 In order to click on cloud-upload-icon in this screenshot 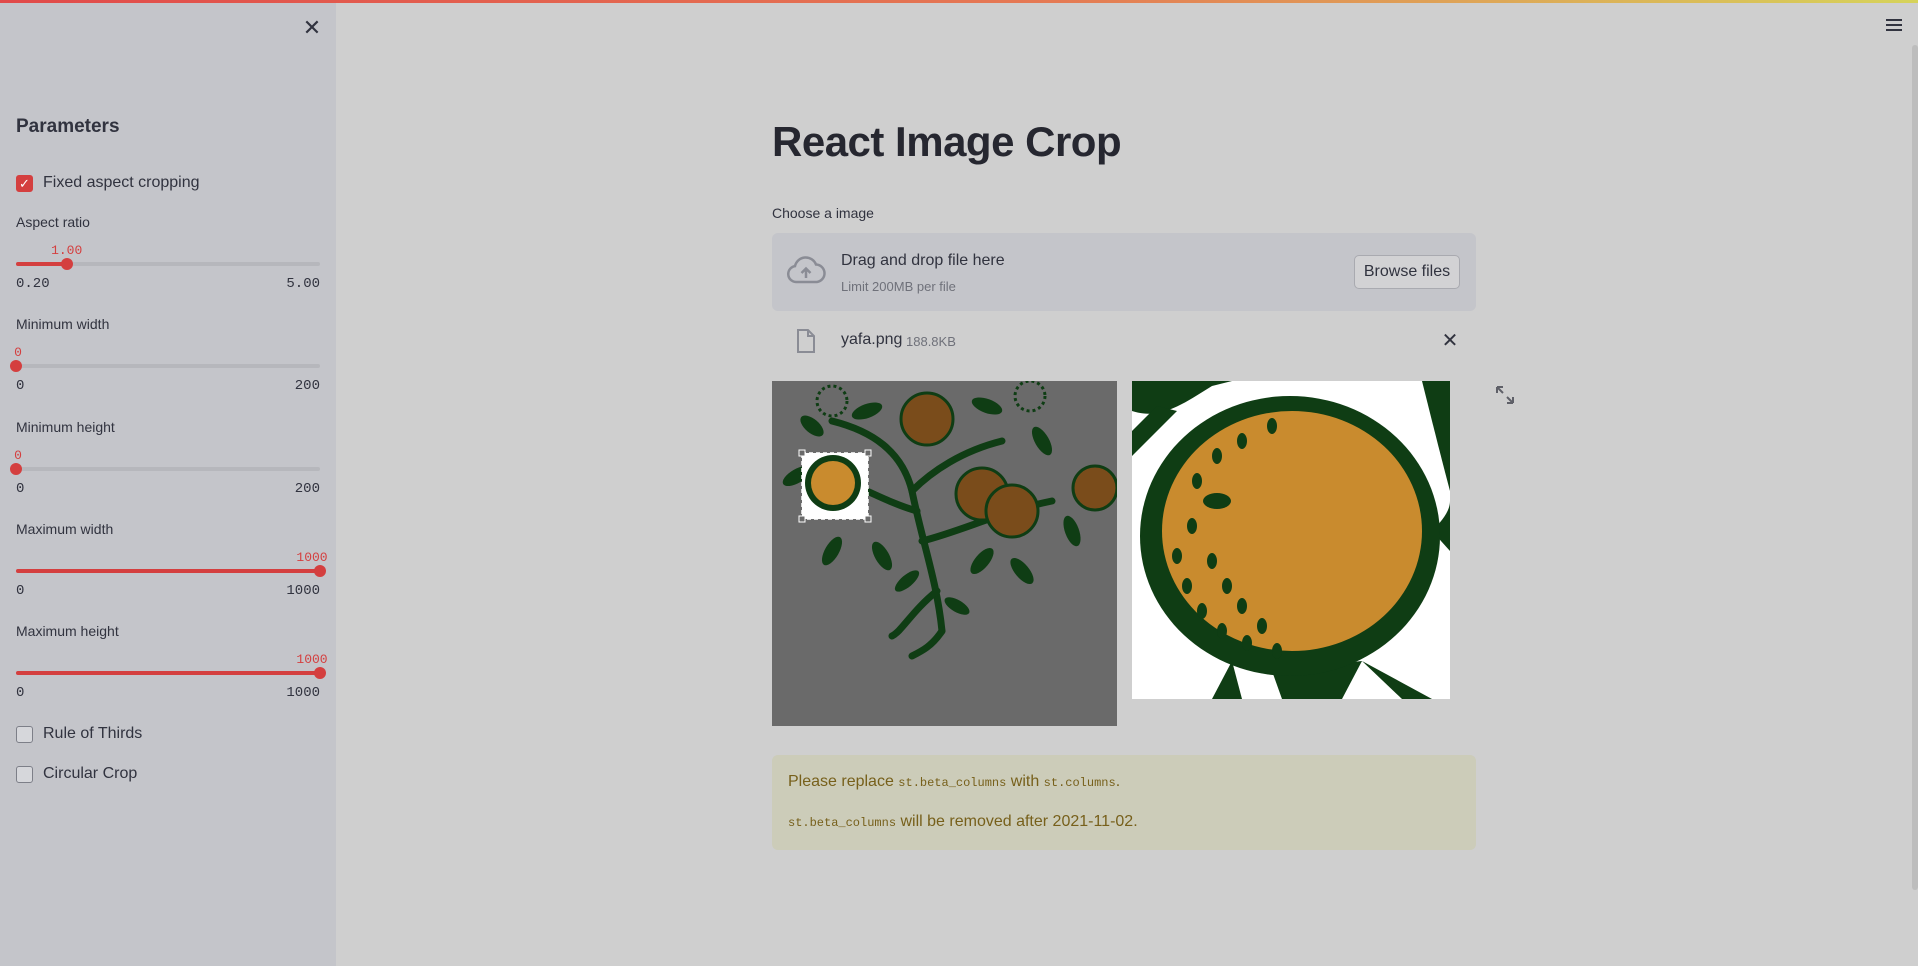, I will do `click(806, 270)`.